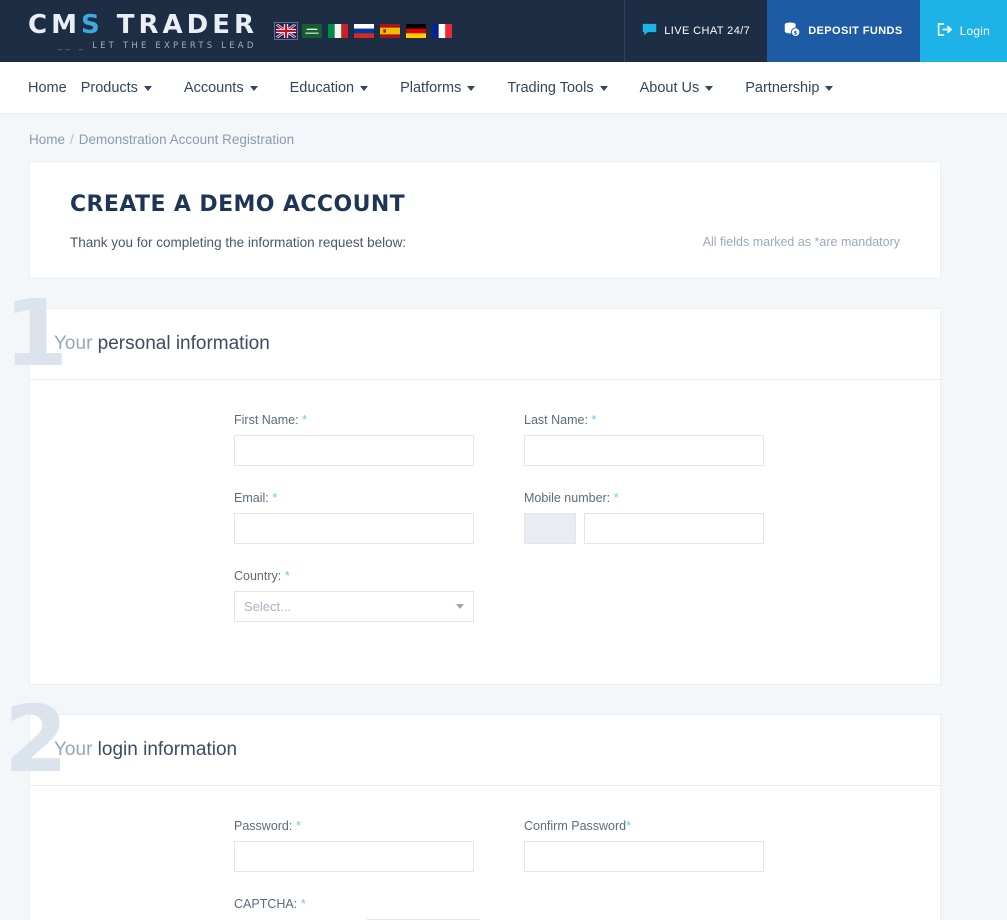 This screenshot has height=920, width=1007. What do you see at coordinates (431, 87) in the screenshot?
I see `nav-label: Platforms` at bounding box center [431, 87].